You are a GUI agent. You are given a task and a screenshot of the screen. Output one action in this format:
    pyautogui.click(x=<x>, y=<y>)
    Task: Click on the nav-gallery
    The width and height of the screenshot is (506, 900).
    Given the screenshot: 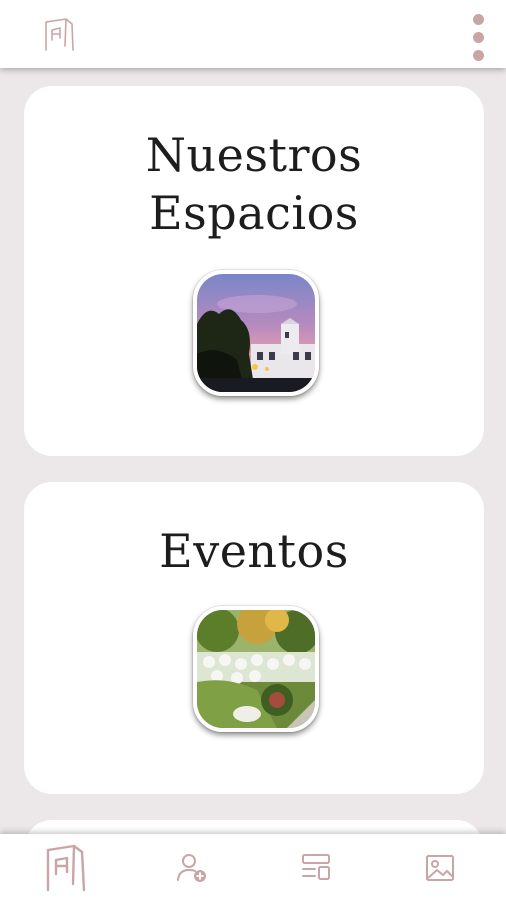 What is the action you would take?
    pyautogui.click(x=440, y=867)
    